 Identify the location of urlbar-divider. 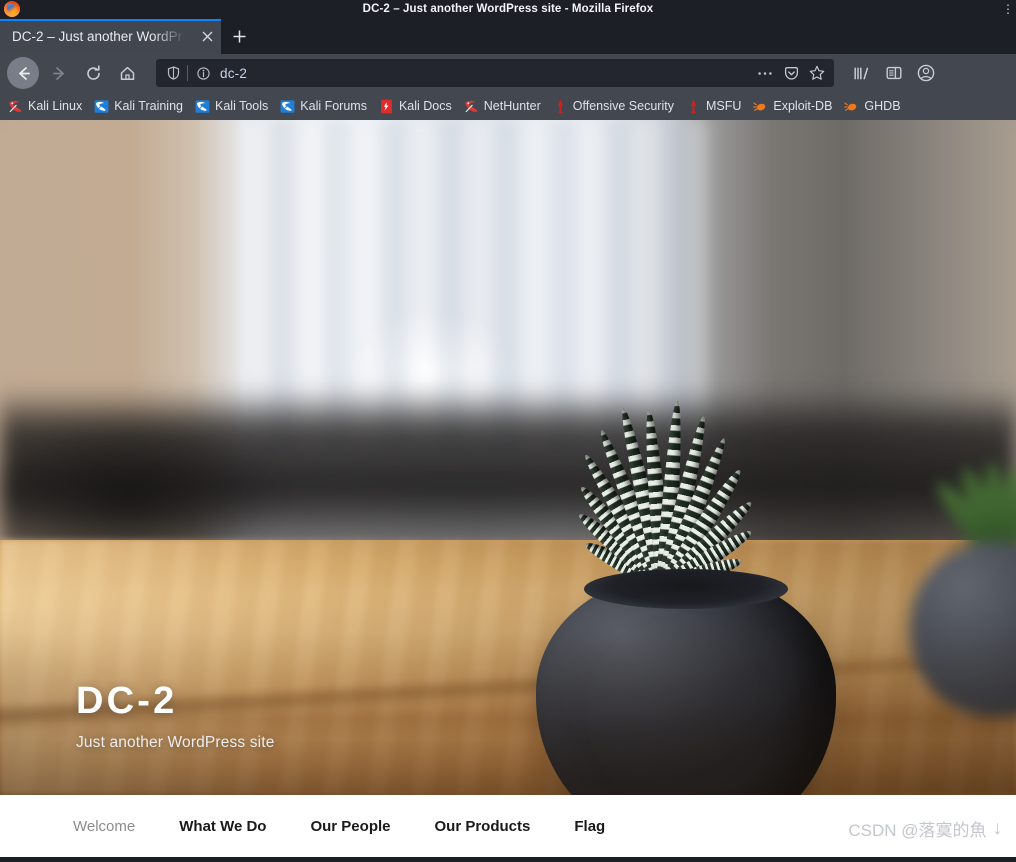
(187, 73).